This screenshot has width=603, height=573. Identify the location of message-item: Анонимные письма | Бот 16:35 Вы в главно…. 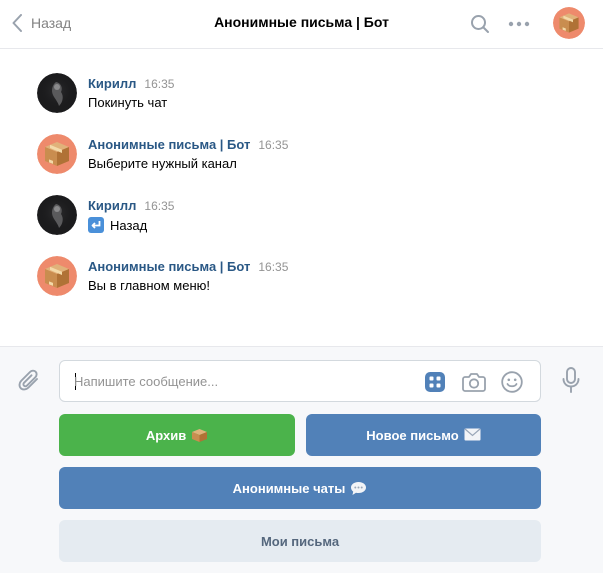
(297, 278).